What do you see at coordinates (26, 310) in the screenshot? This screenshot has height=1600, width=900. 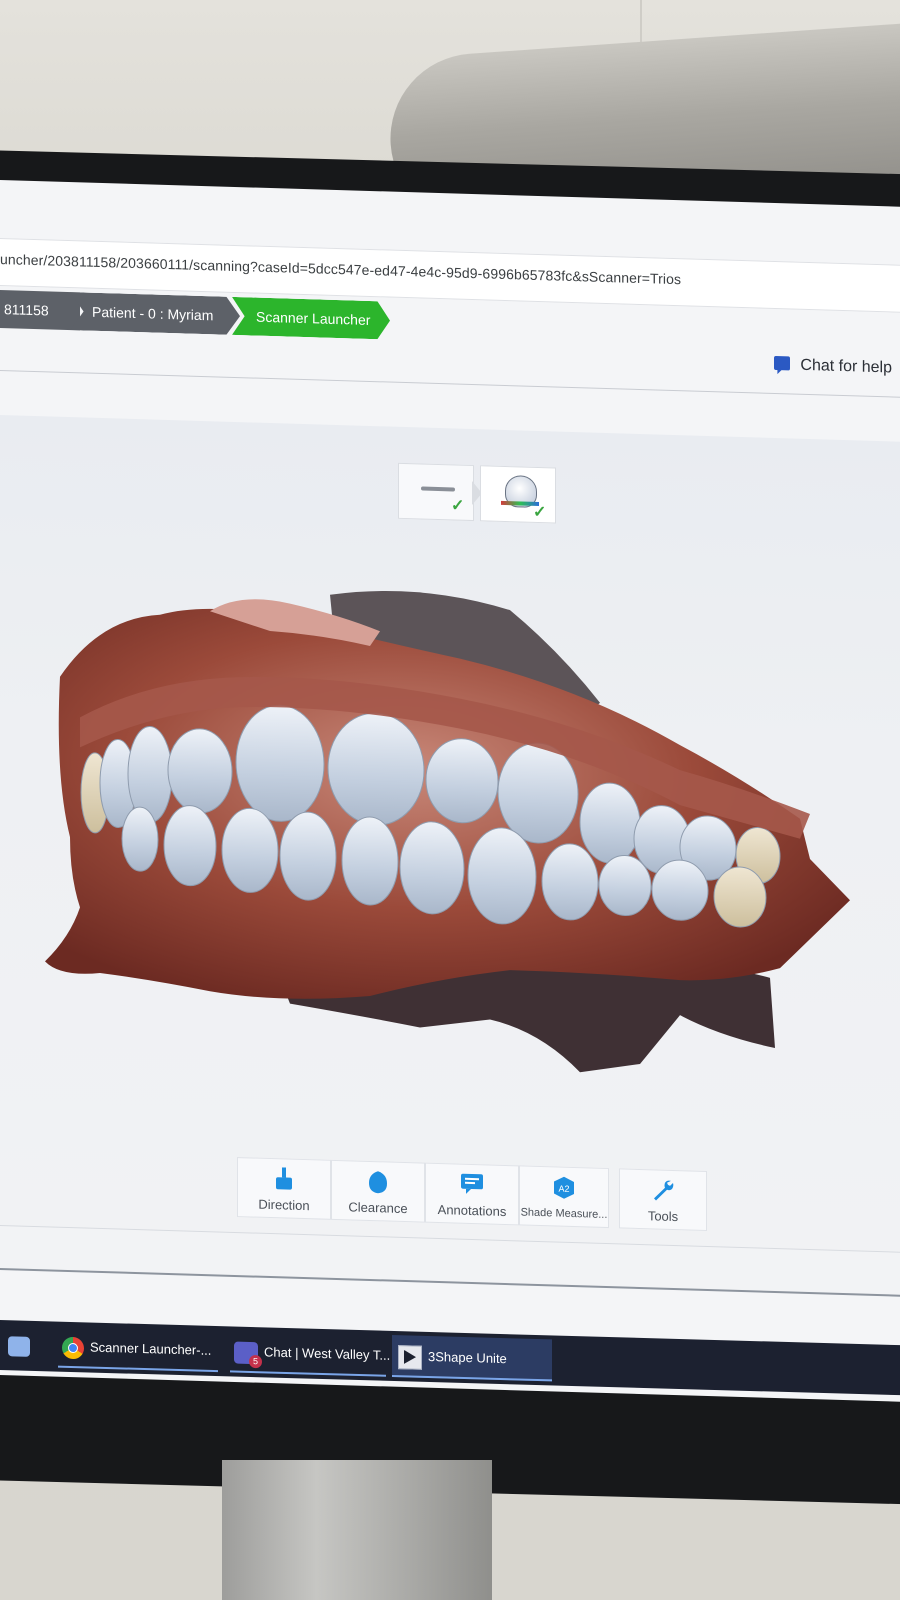 I see `breadcrumb-case-id-label: 811158` at bounding box center [26, 310].